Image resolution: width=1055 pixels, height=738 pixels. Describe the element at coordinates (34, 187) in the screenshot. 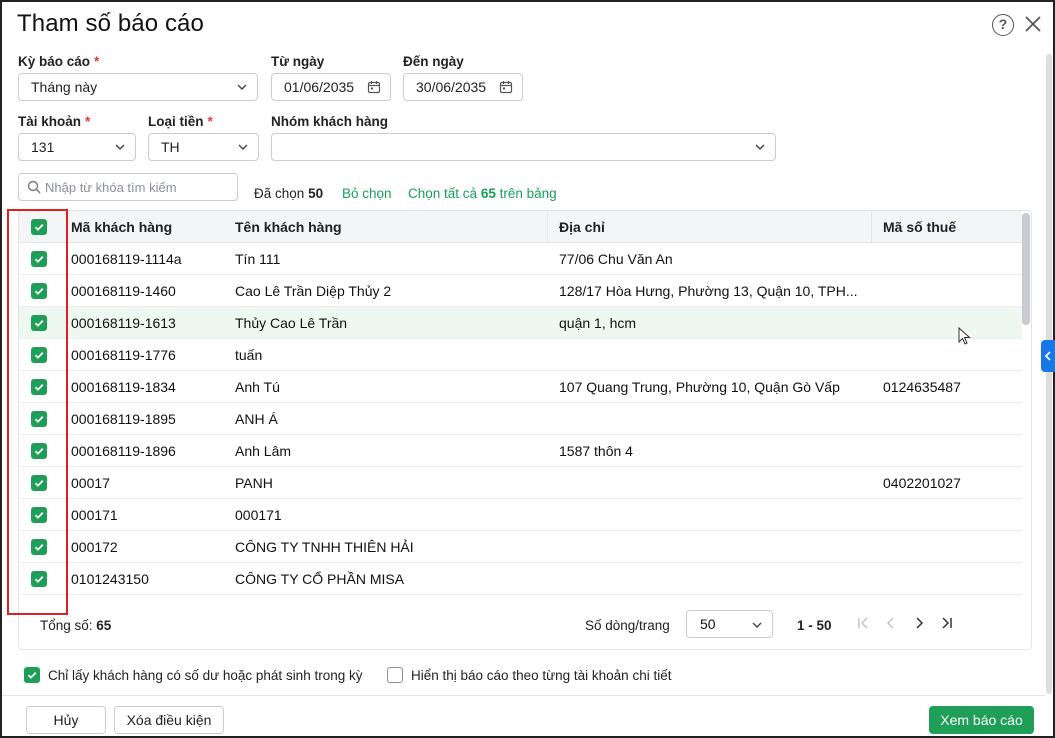

I see `search-icon` at that location.